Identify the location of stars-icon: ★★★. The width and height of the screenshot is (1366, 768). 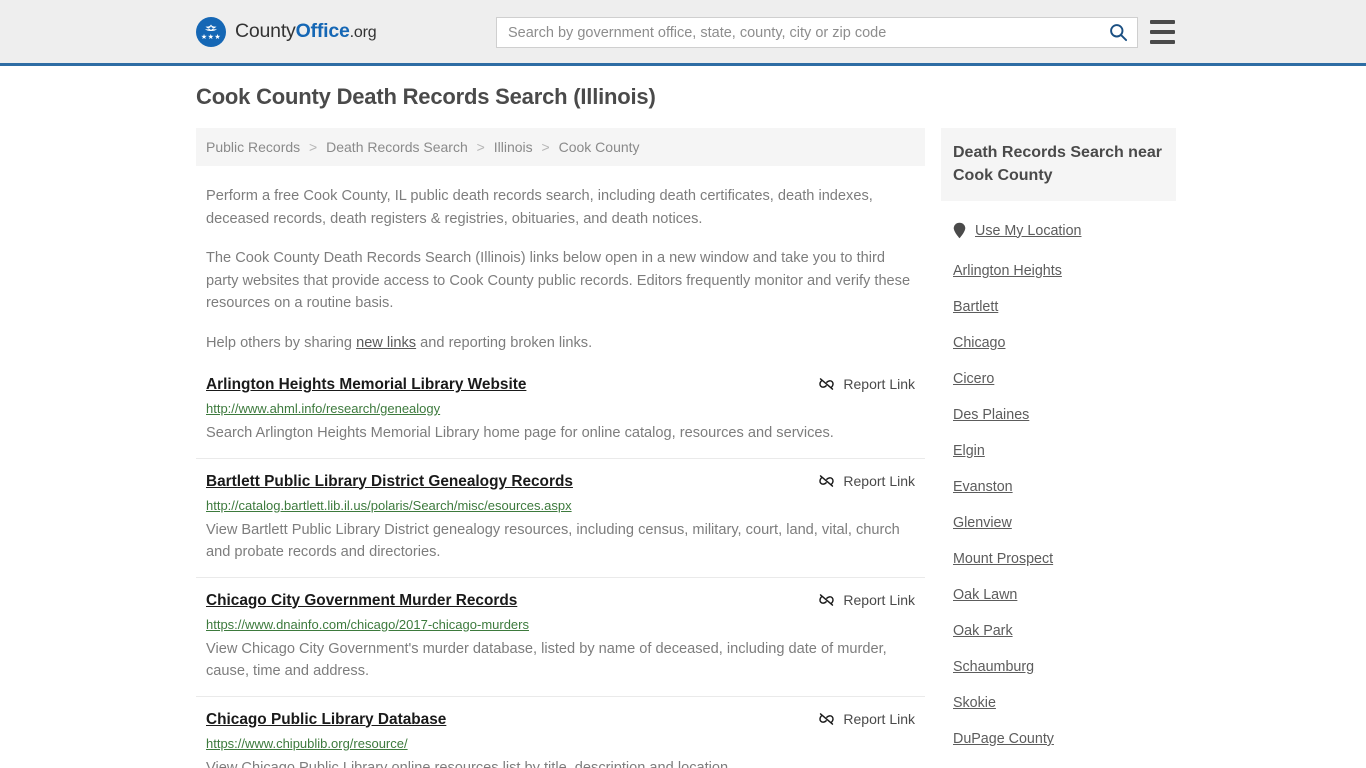
(211, 37).